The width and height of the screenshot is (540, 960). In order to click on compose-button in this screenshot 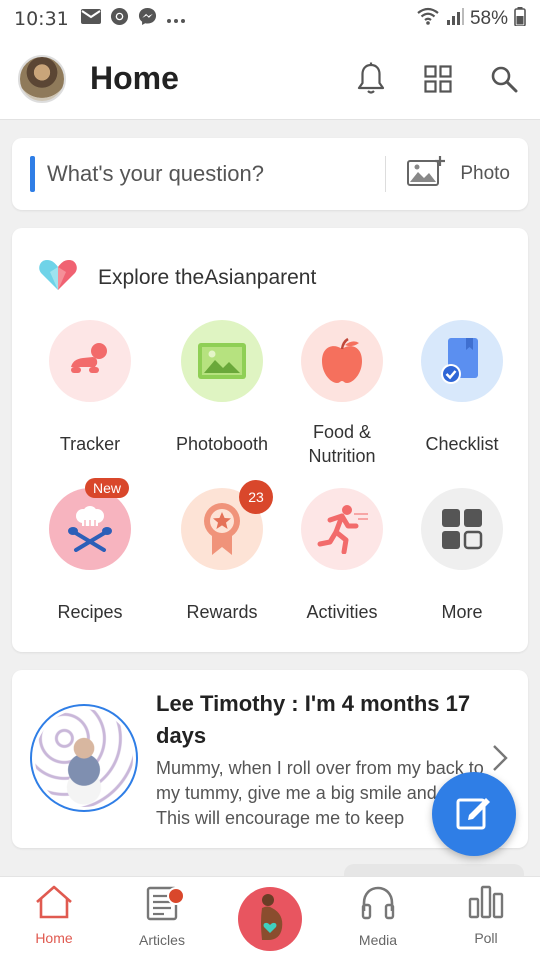, I will do `click(474, 814)`.